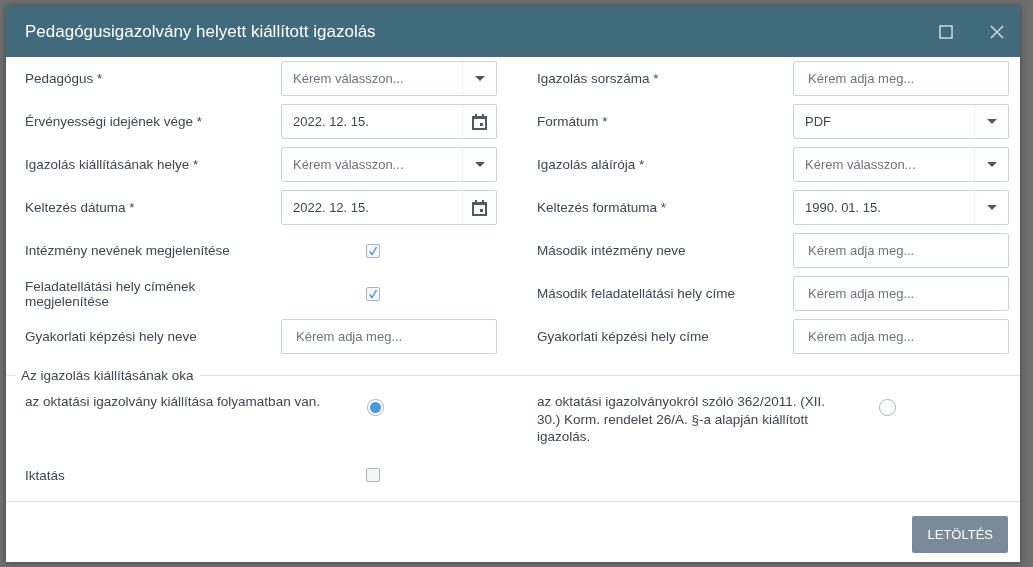 This screenshot has height=567, width=1033. What do you see at coordinates (111, 336) in the screenshot?
I see `field-label: Gyakorlati képzési hely neve` at bounding box center [111, 336].